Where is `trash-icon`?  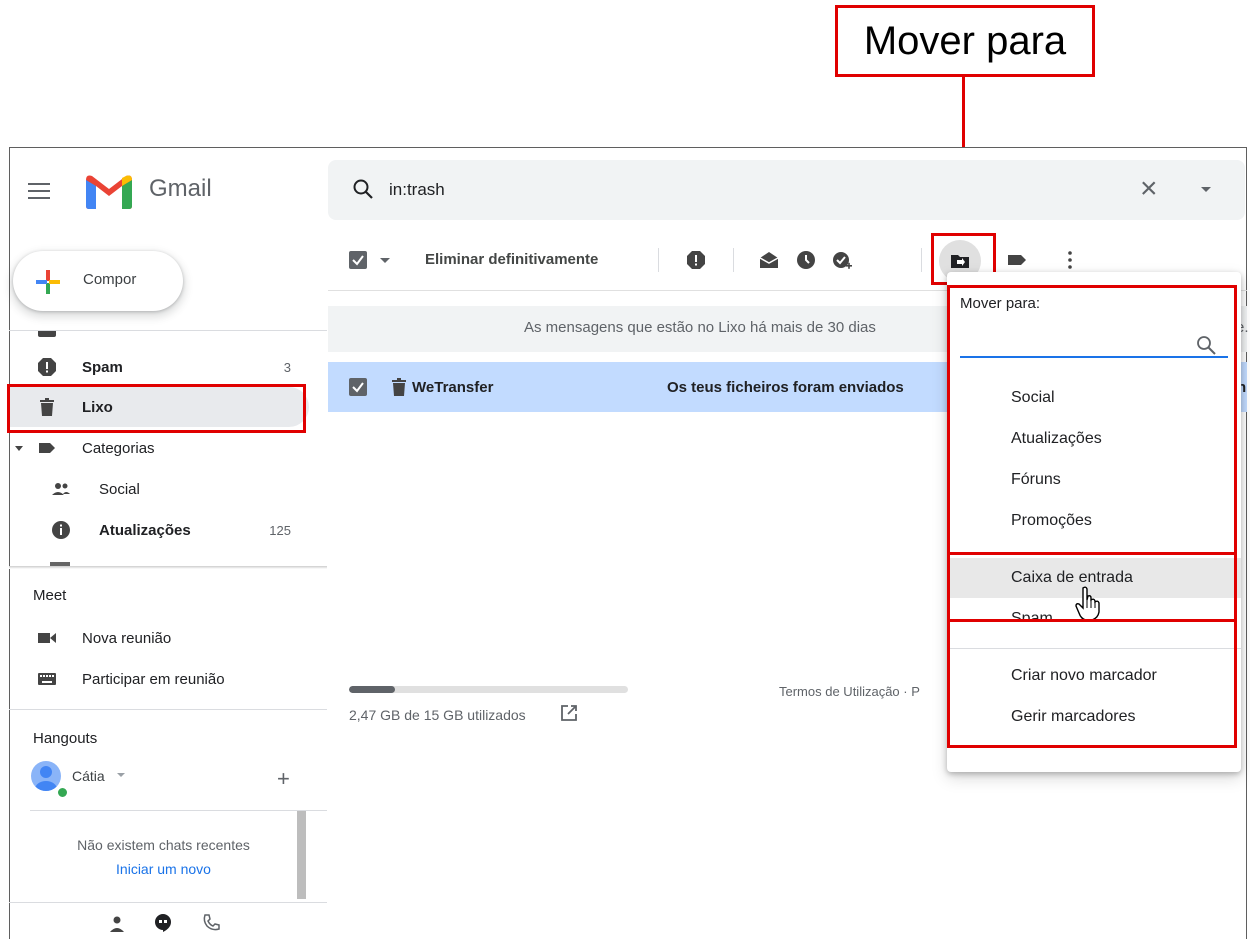
trash-icon is located at coordinates (399, 387).